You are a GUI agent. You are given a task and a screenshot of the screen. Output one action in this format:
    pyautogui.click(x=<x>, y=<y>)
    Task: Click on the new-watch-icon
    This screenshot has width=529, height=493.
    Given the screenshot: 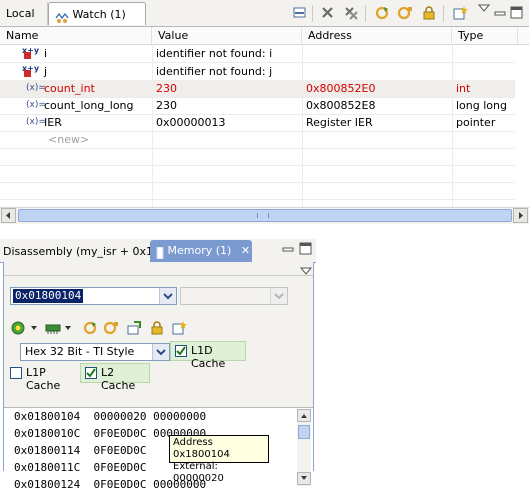 What is the action you would take?
    pyautogui.click(x=460, y=13)
    